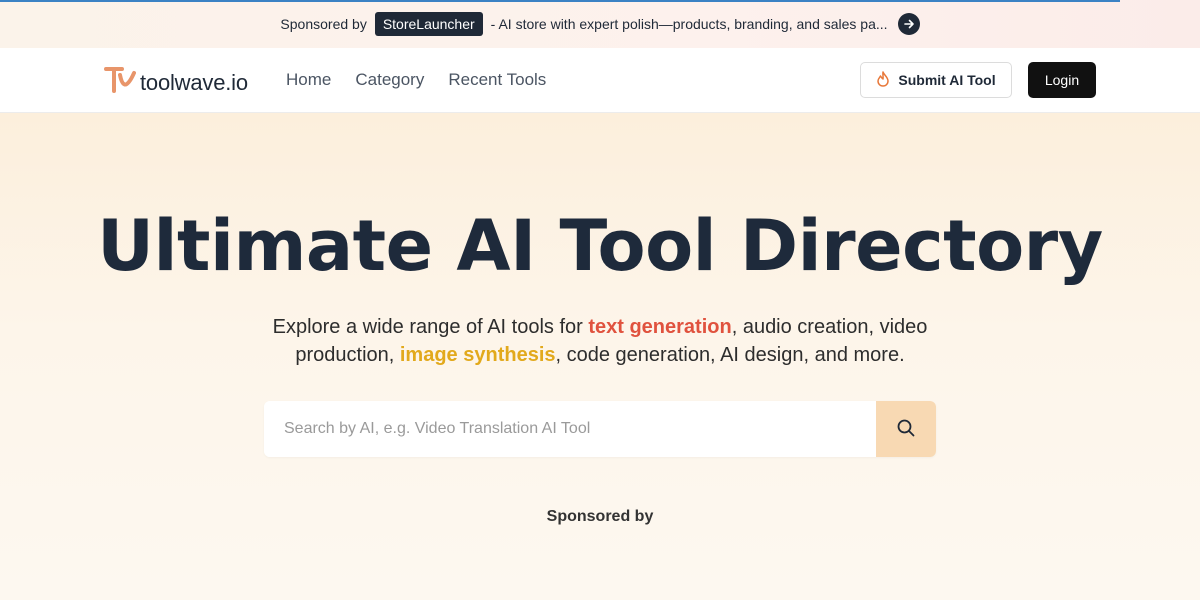 The image size is (1200, 600). Describe the element at coordinates (908, 24) in the screenshot. I see `arrow-right-icon` at that location.